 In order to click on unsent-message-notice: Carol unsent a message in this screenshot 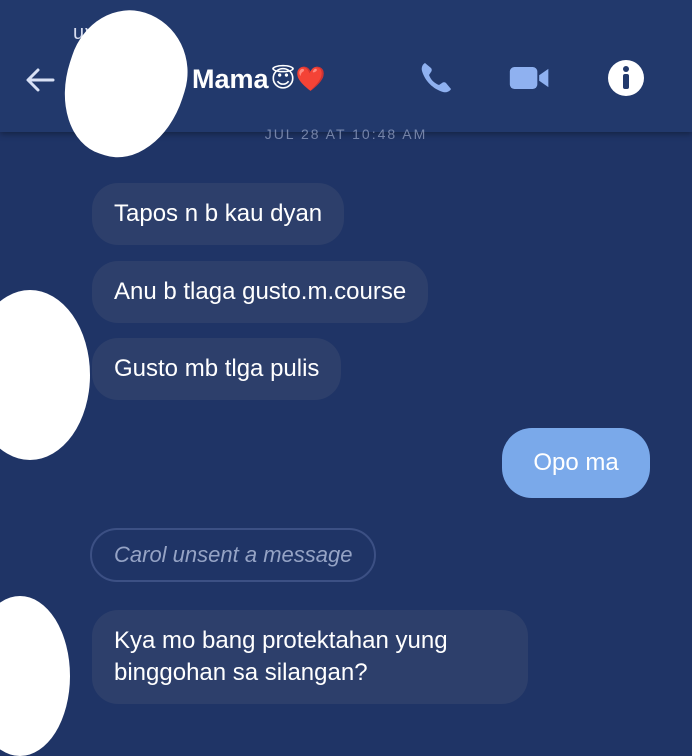, I will do `click(233, 555)`.